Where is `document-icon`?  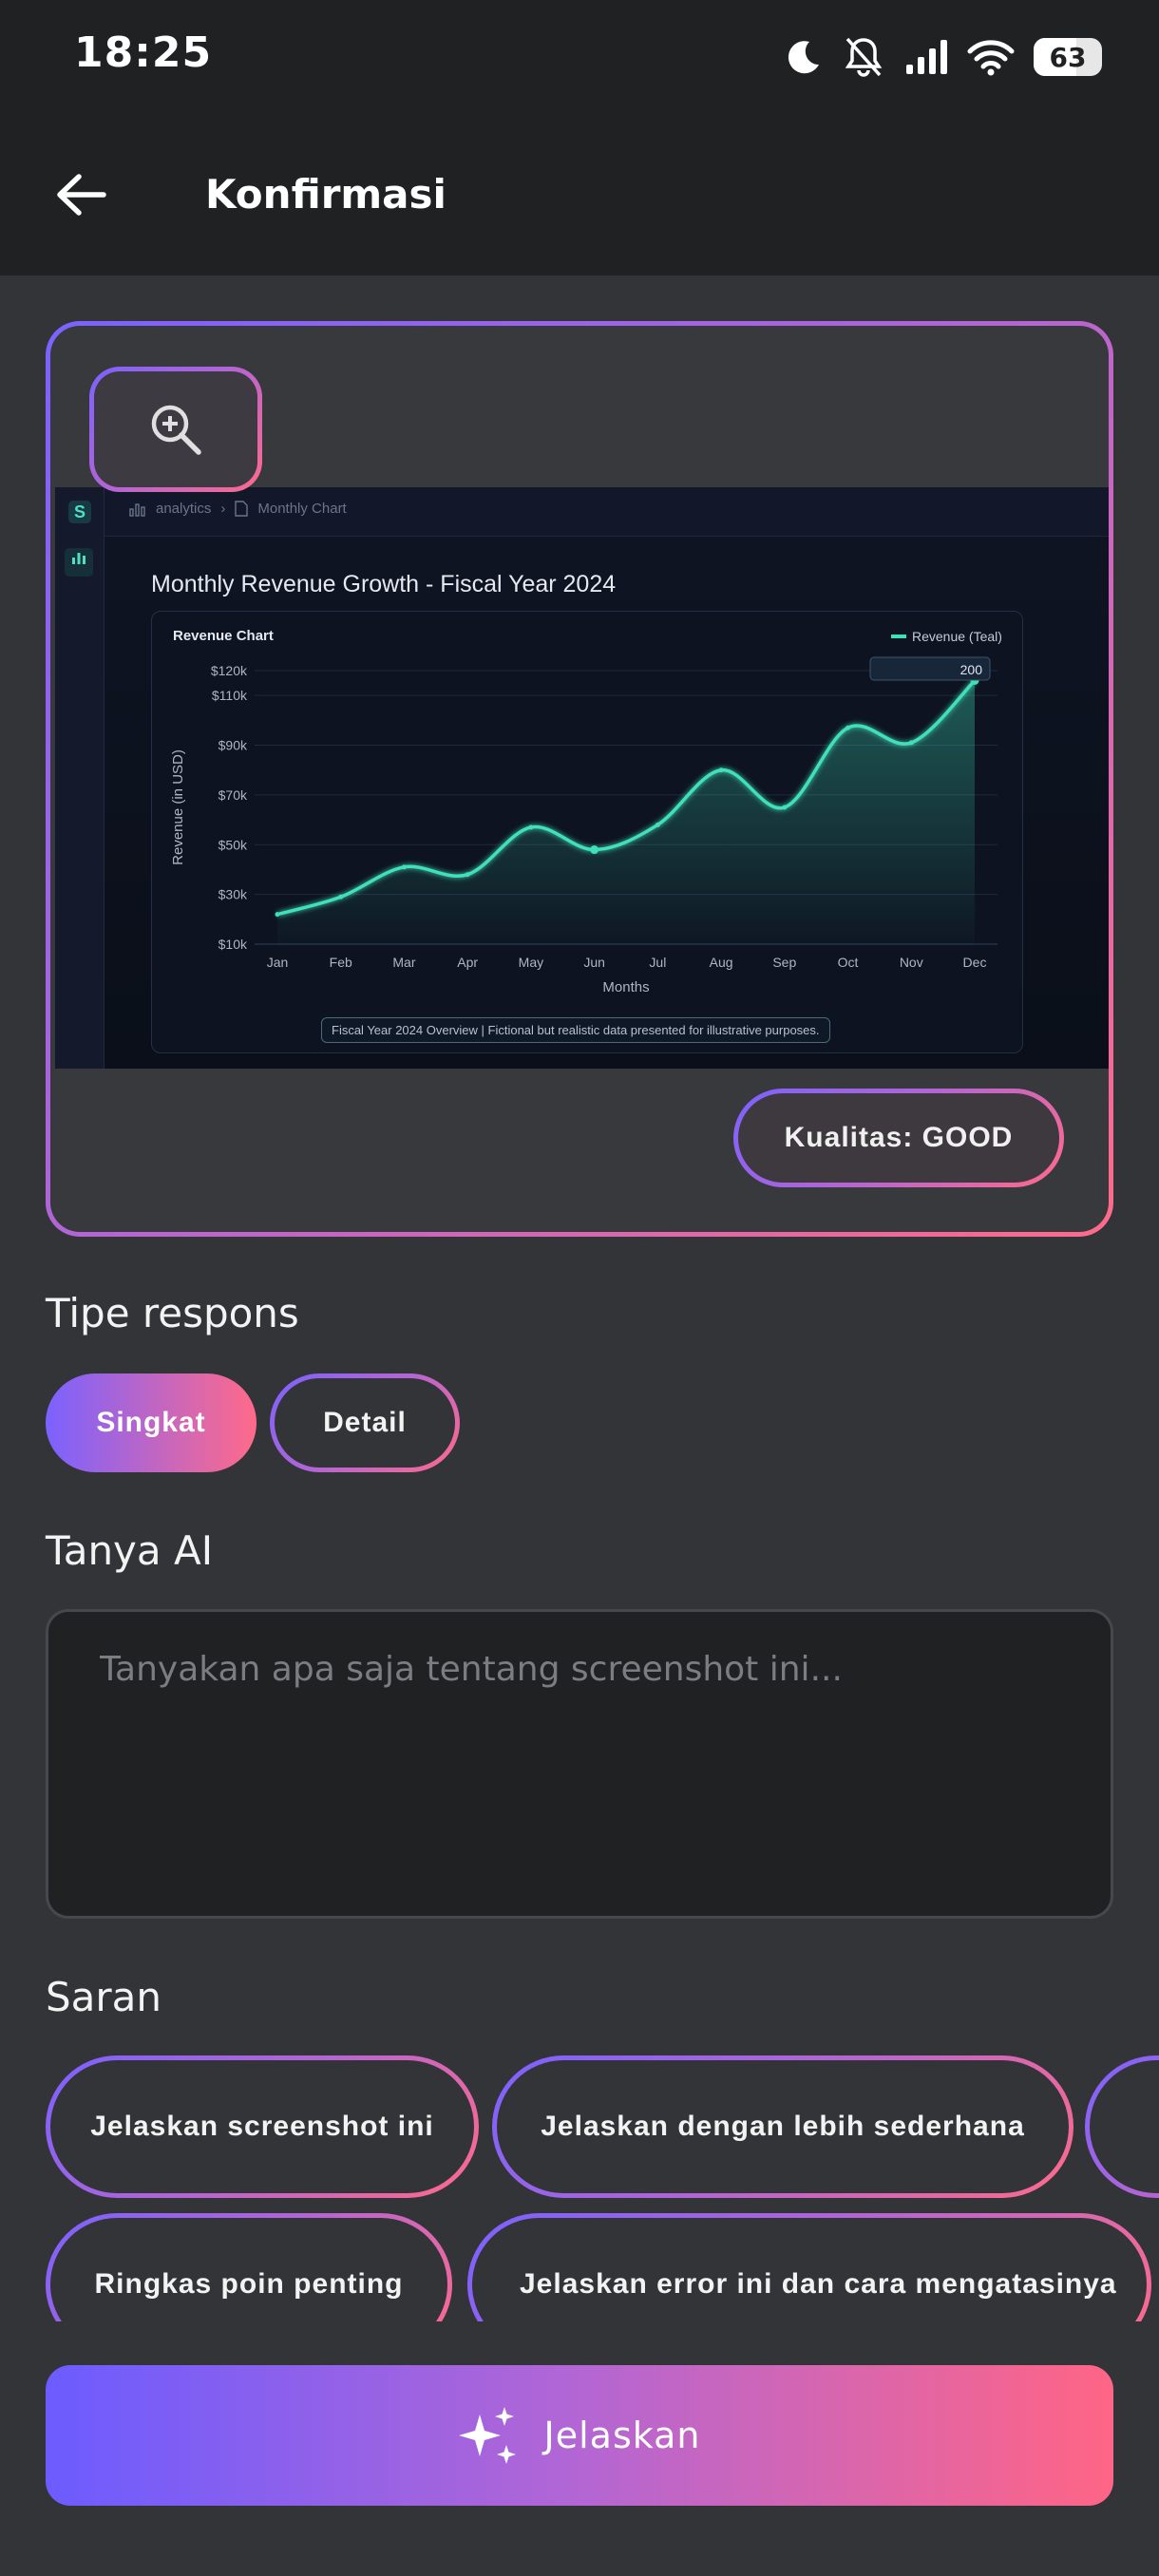
document-icon is located at coordinates (242, 509).